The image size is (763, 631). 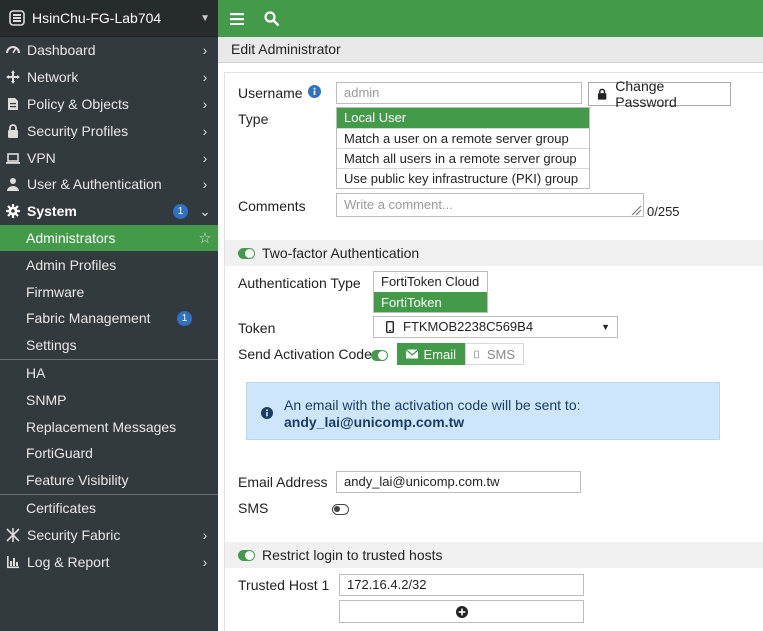 I want to click on nav-item-policy-objects: Policy & Objects ›, so click(x=109, y=104).